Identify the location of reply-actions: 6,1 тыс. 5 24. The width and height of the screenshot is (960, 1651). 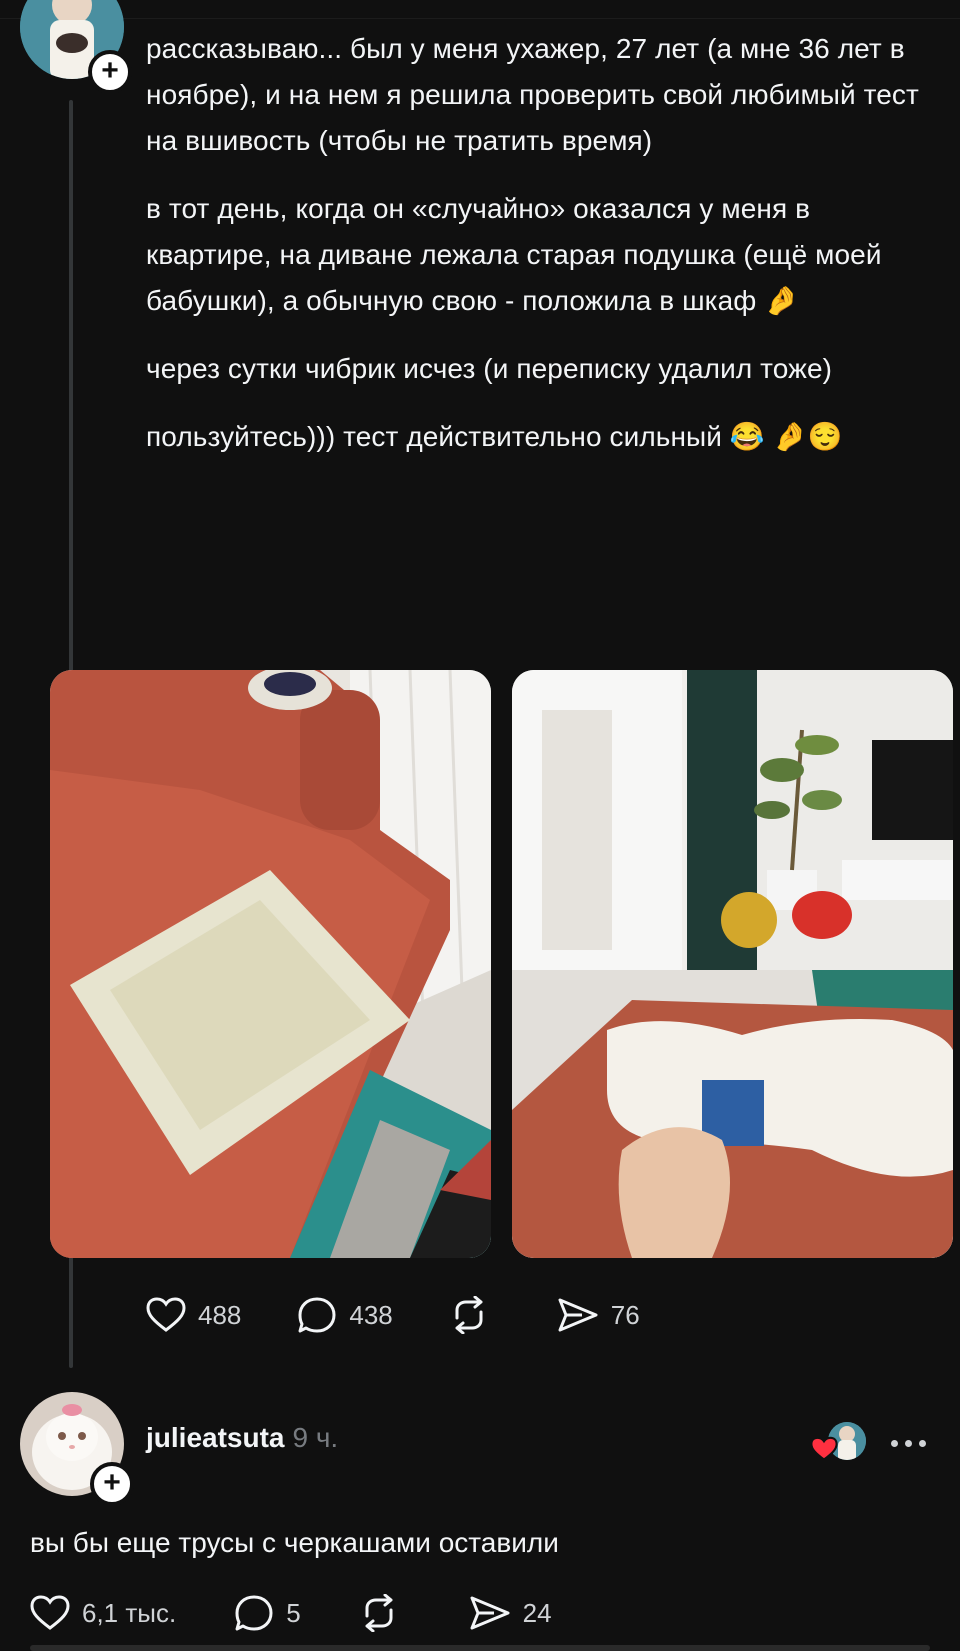
(319, 1613).